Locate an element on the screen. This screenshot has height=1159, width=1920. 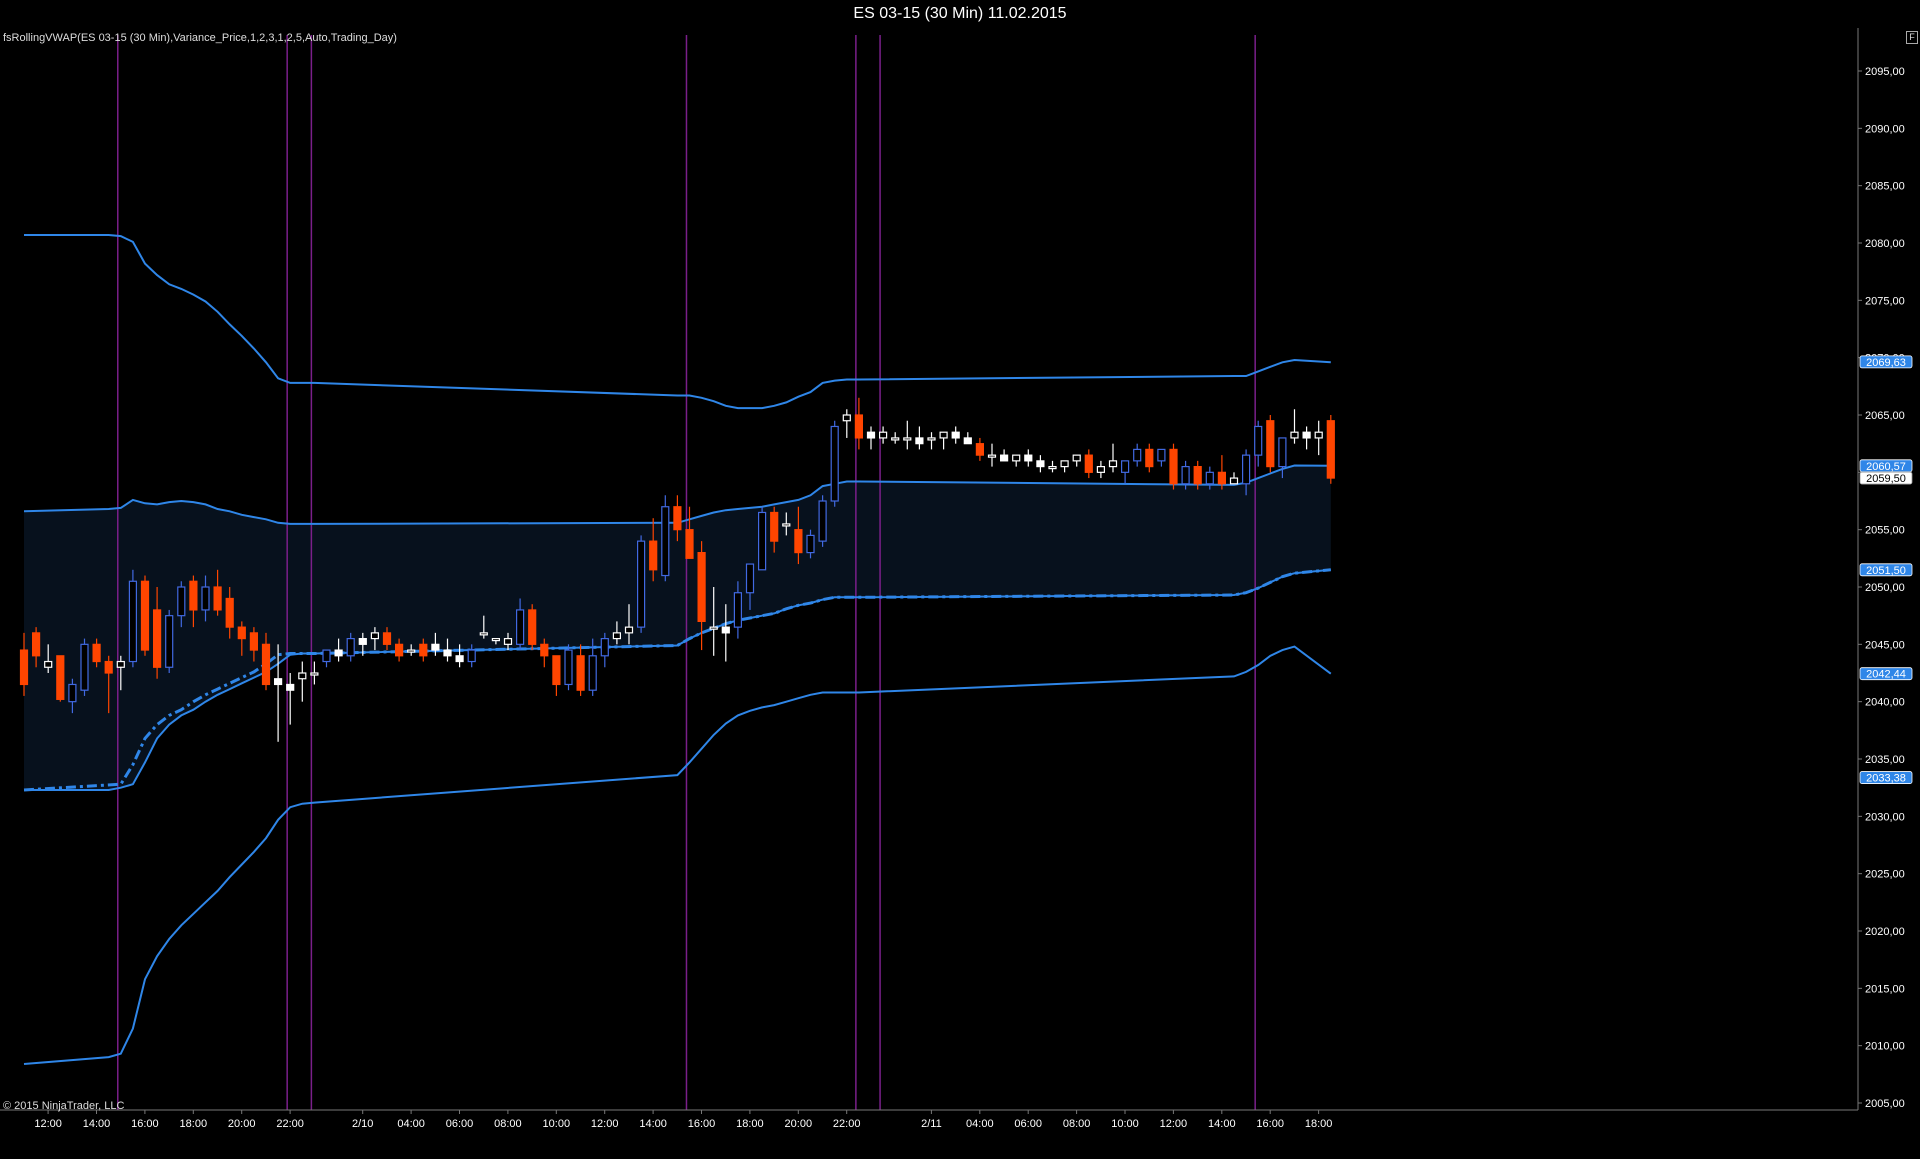
y-tick-label: 2020,00 is located at coordinates (1885, 932).